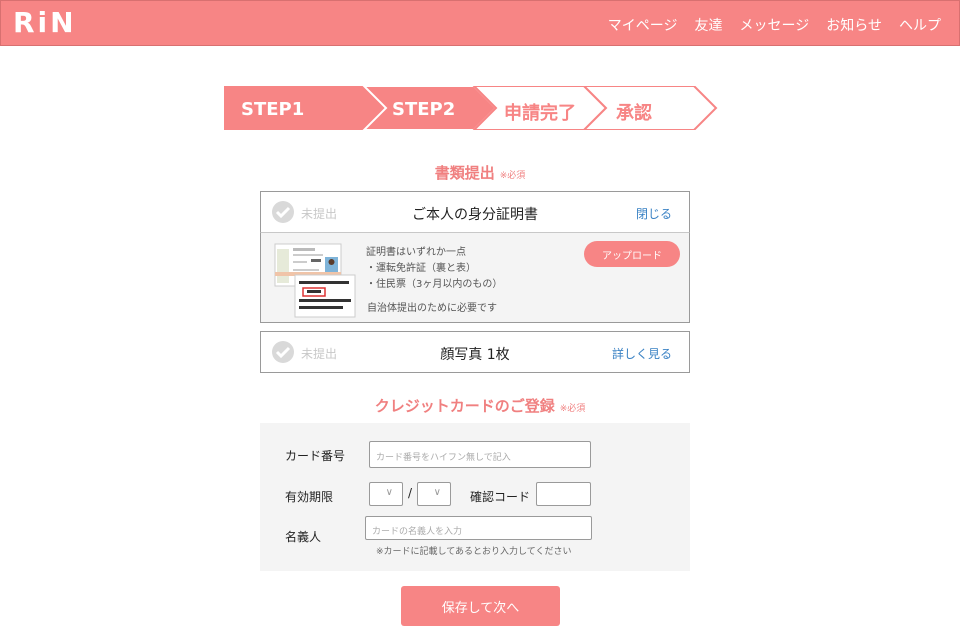 Image resolution: width=960 pixels, height=640 pixels. I want to click on step-1-label: STEP1, so click(273, 109).